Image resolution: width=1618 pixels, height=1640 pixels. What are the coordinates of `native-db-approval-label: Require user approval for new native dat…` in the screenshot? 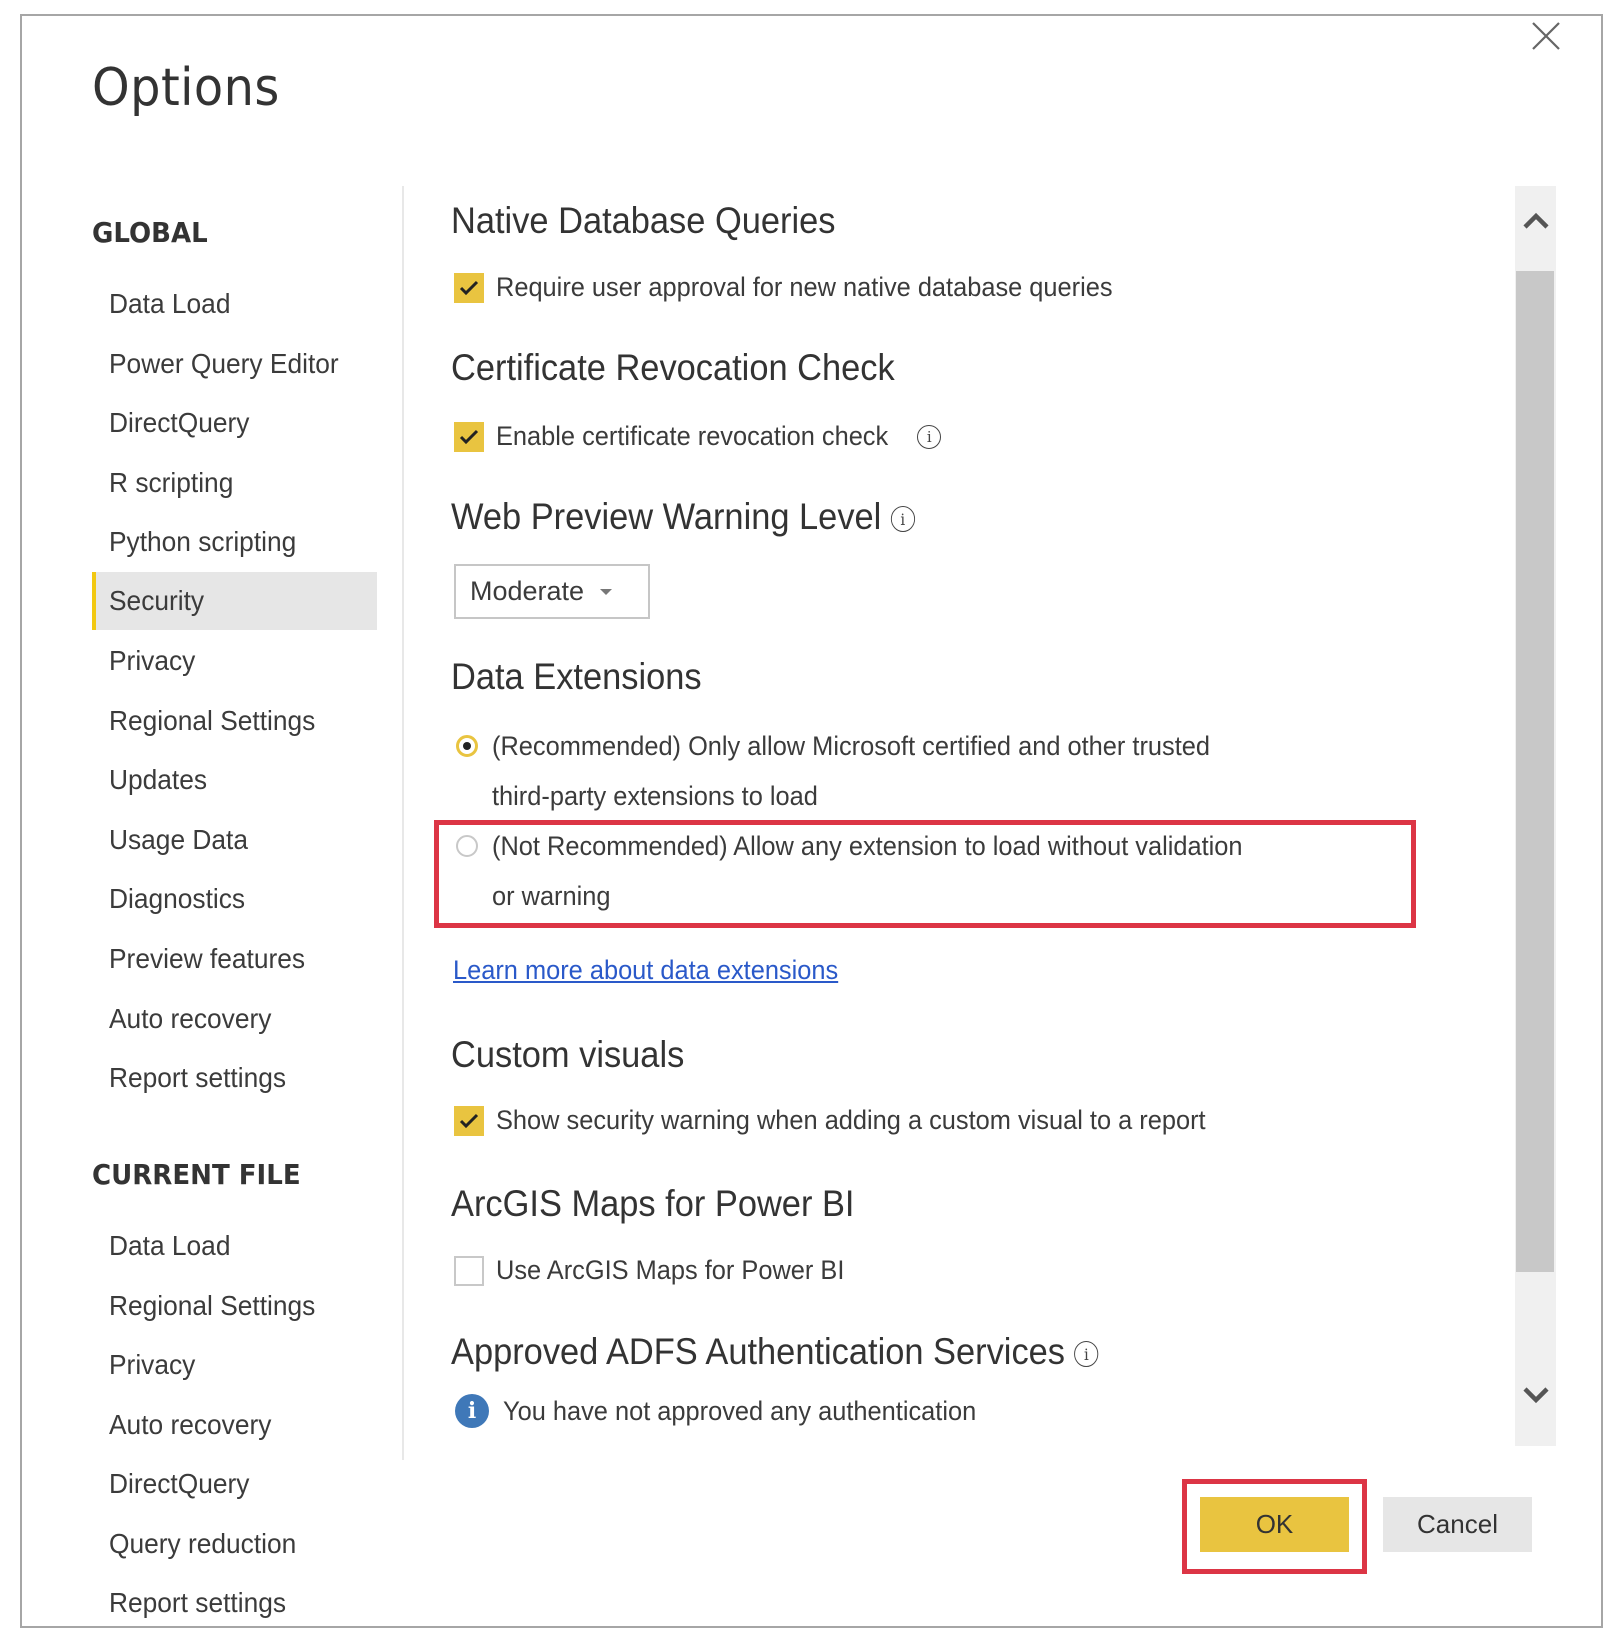 It's located at (804, 287).